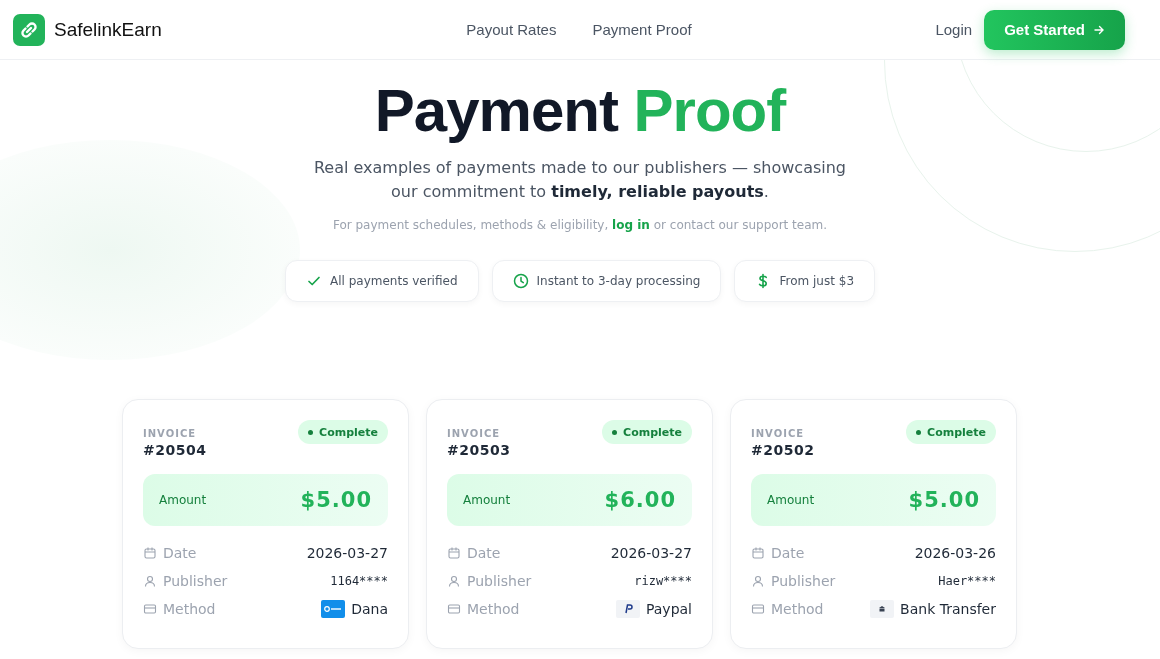 Image resolution: width=1160 pixels, height=659 pixels. What do you see at coordinates (967, 581) in the screenshot?
I see `publisher-value: Haer****` at bounding box center [967, 581].